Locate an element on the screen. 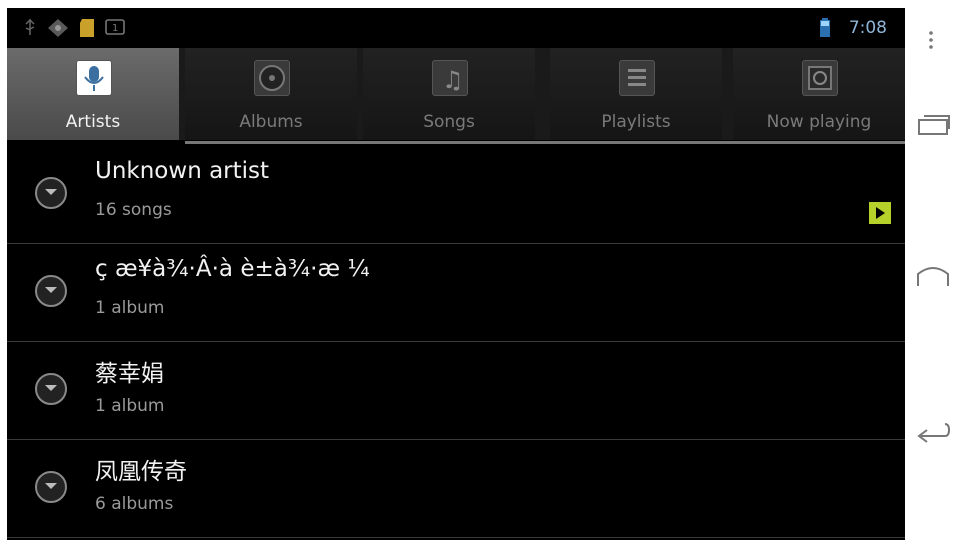 This screenshot has height=548, width=957. tab-playlists: Playlists is located at coordinates (636, 94).